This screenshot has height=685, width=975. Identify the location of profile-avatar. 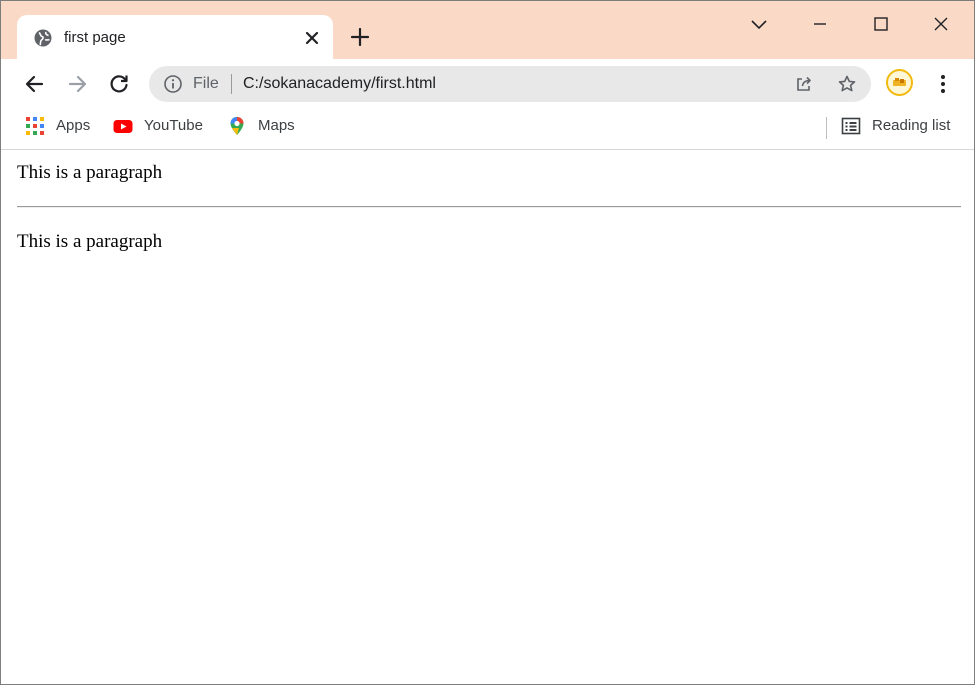
(899, 82).